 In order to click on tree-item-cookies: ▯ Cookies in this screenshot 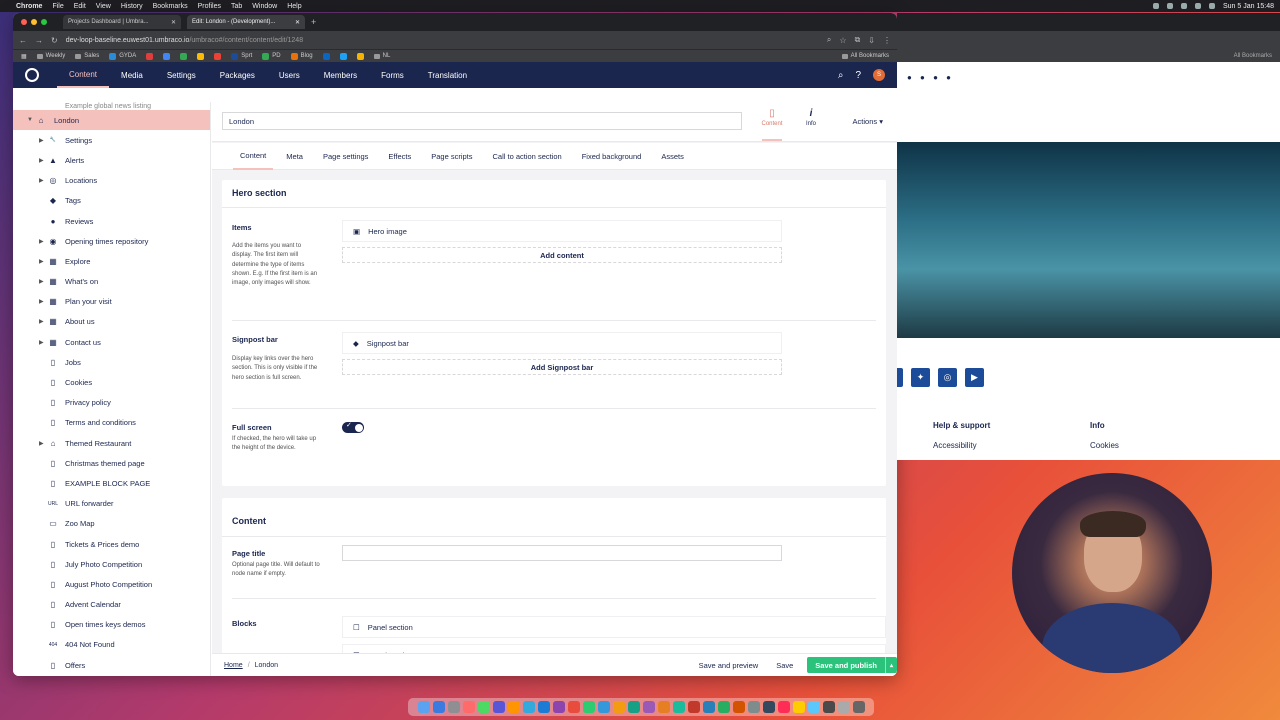, I will do `click(111, 382)`.